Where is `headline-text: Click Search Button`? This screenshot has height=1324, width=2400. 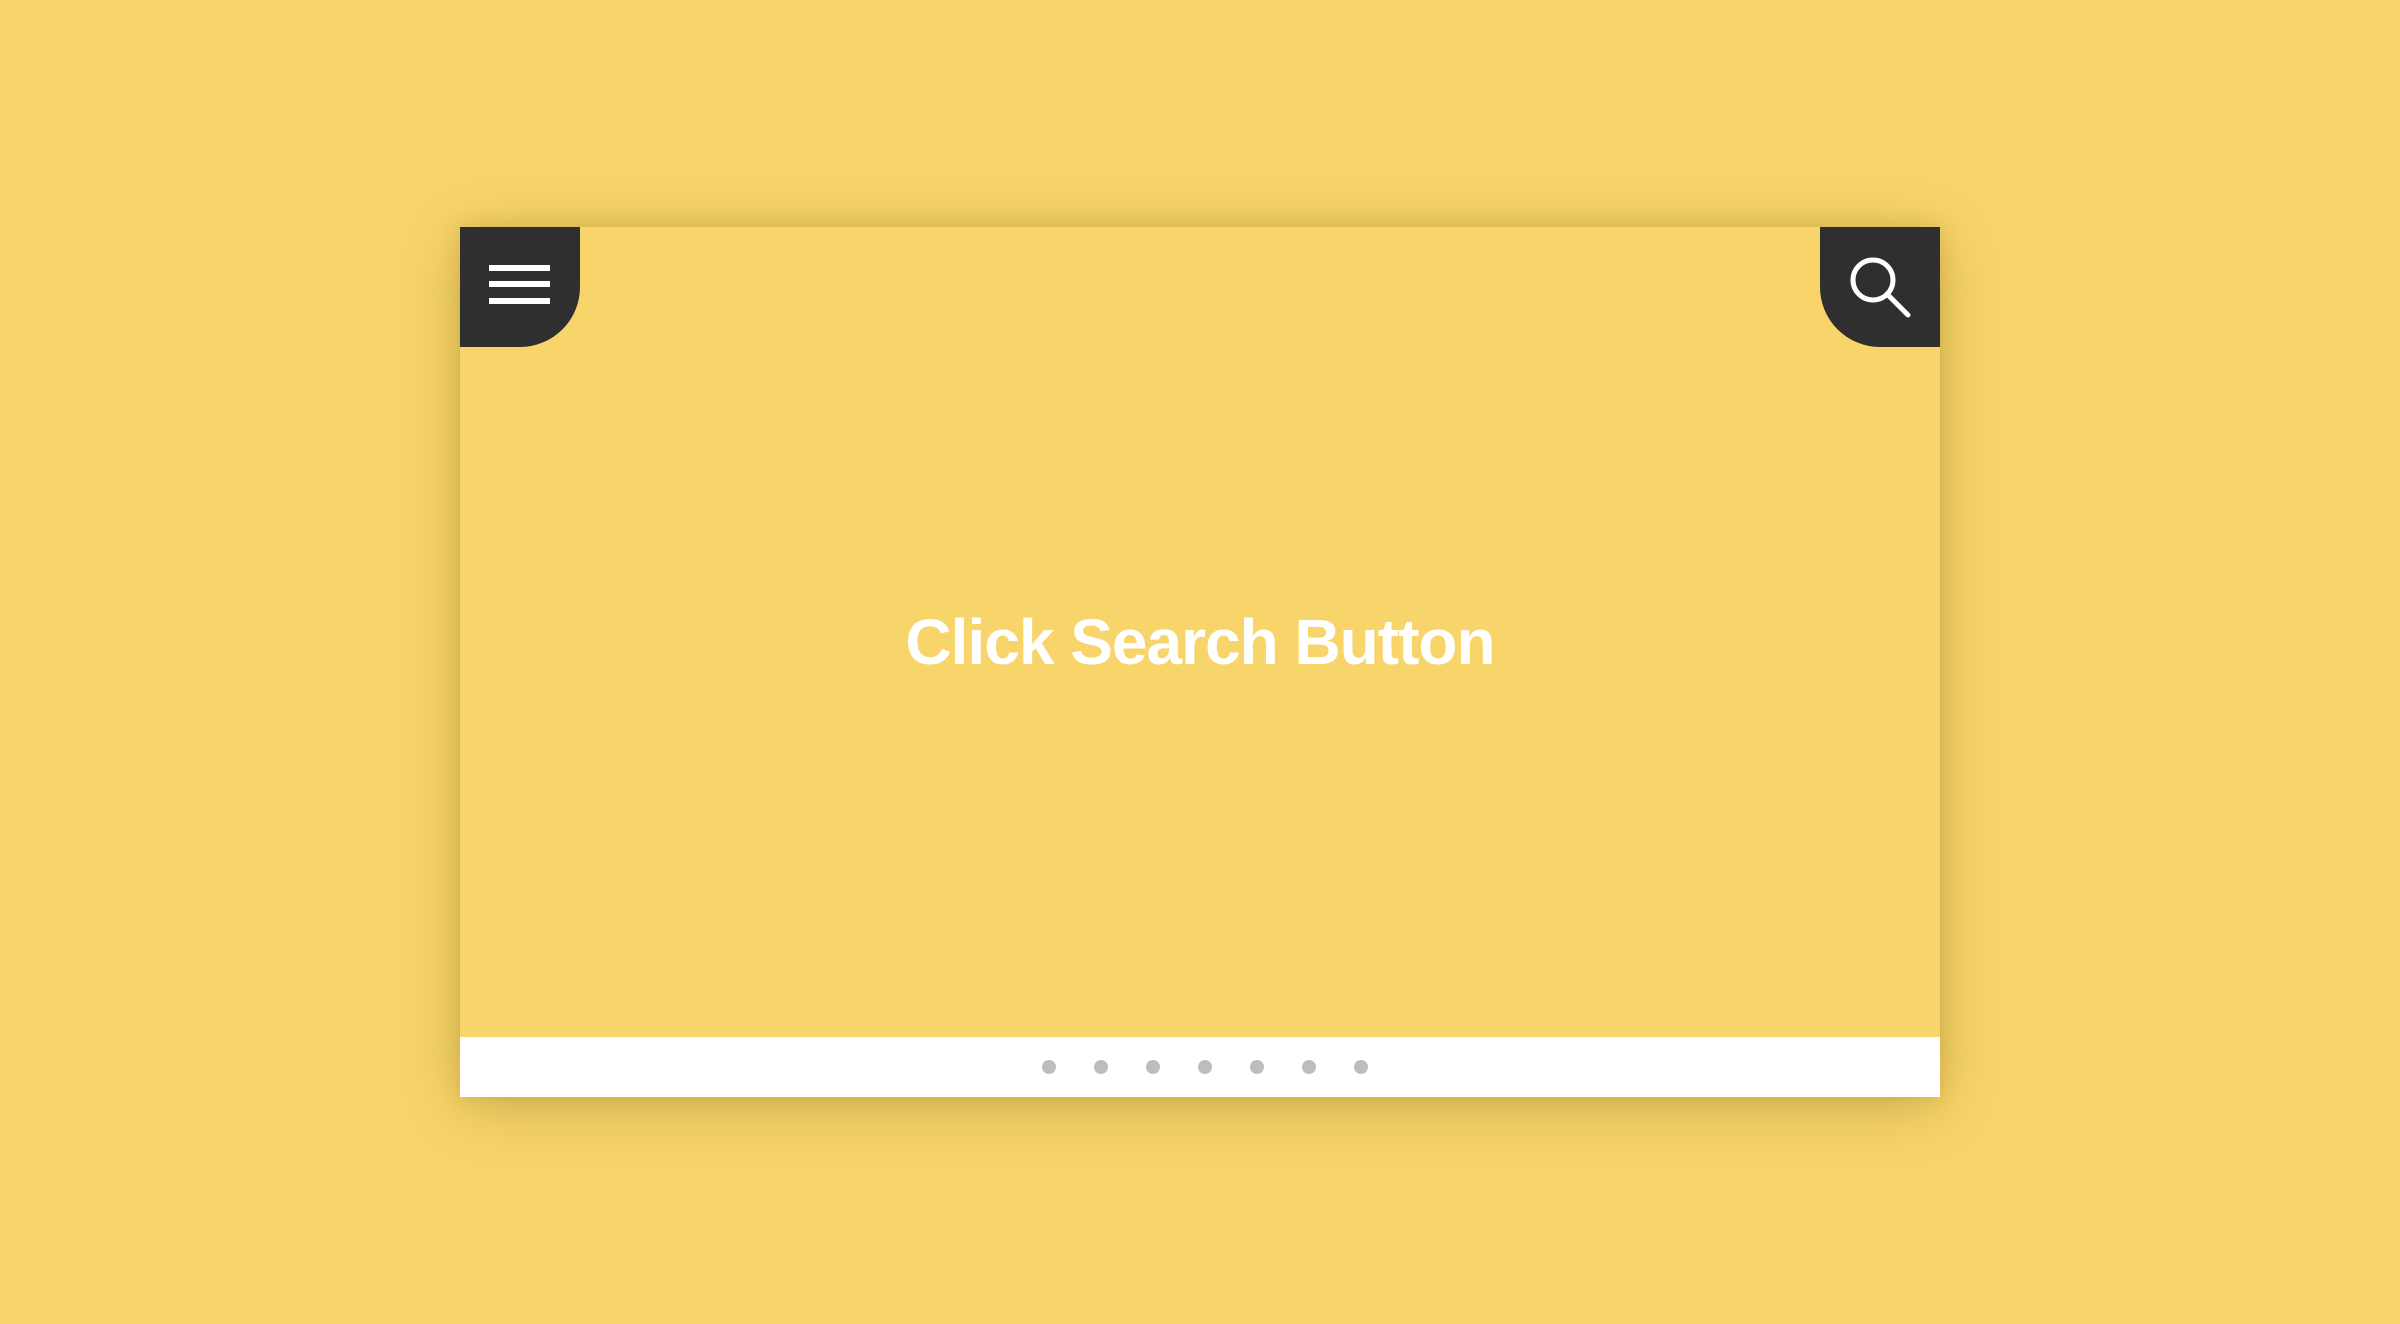 headline-text: Click Search Button is located at coordinates (1200, 642).